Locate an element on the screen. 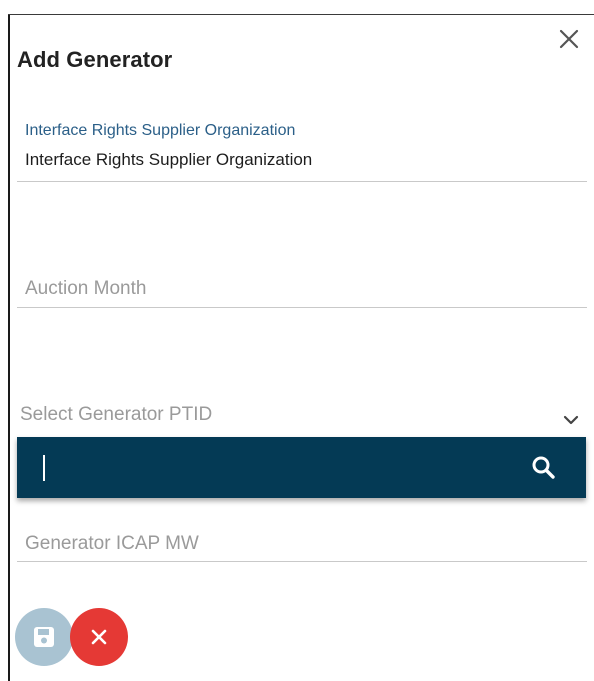  dialog-border-top is located at coordinates (301, 14).